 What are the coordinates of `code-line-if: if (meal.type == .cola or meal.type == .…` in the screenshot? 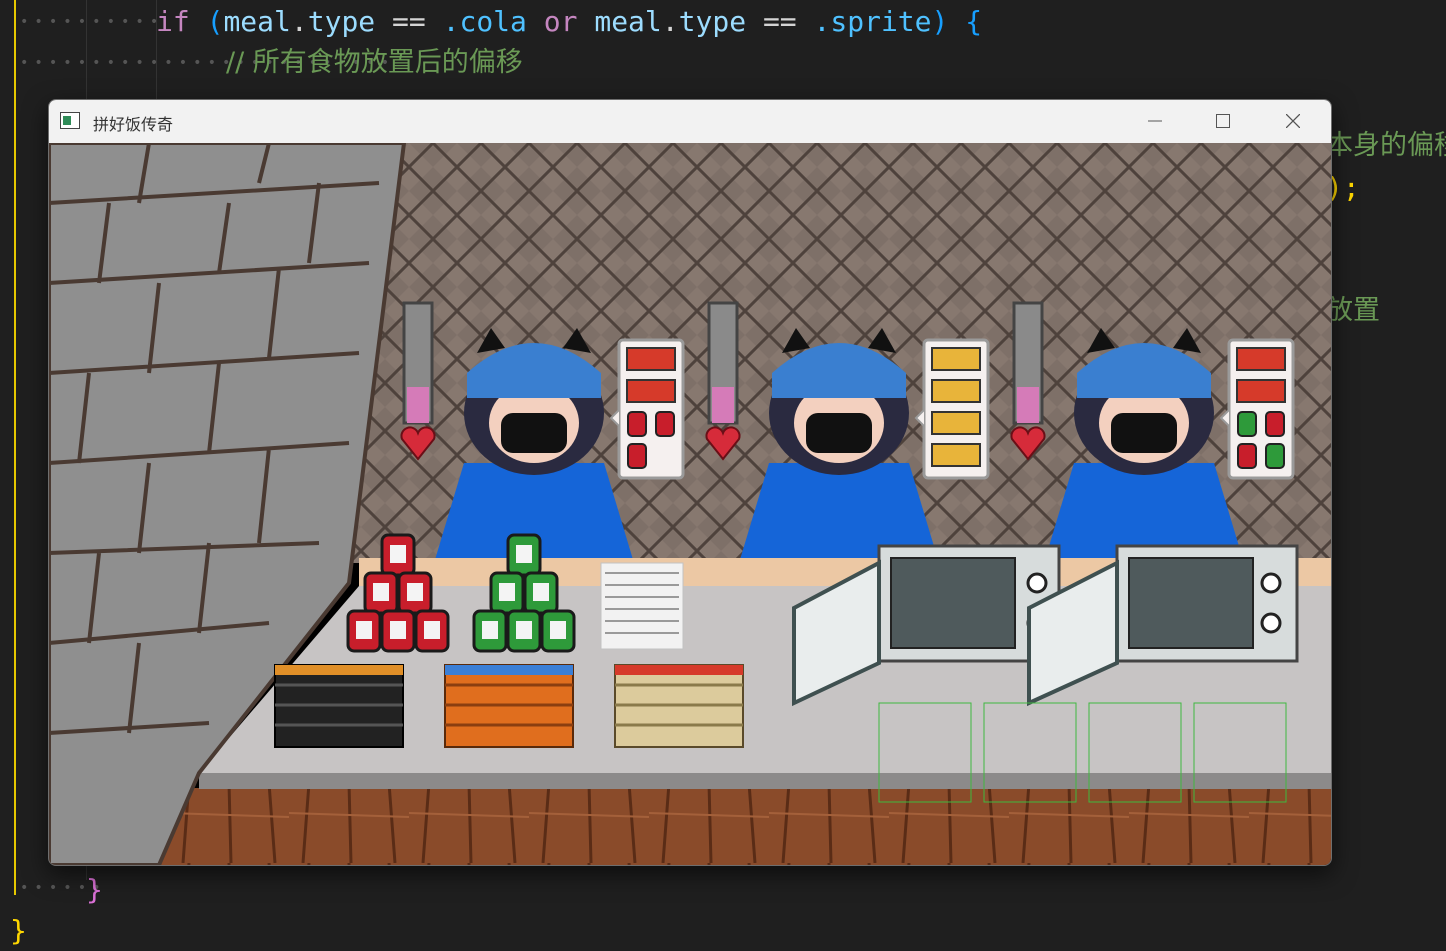 It's located at (569, 22).